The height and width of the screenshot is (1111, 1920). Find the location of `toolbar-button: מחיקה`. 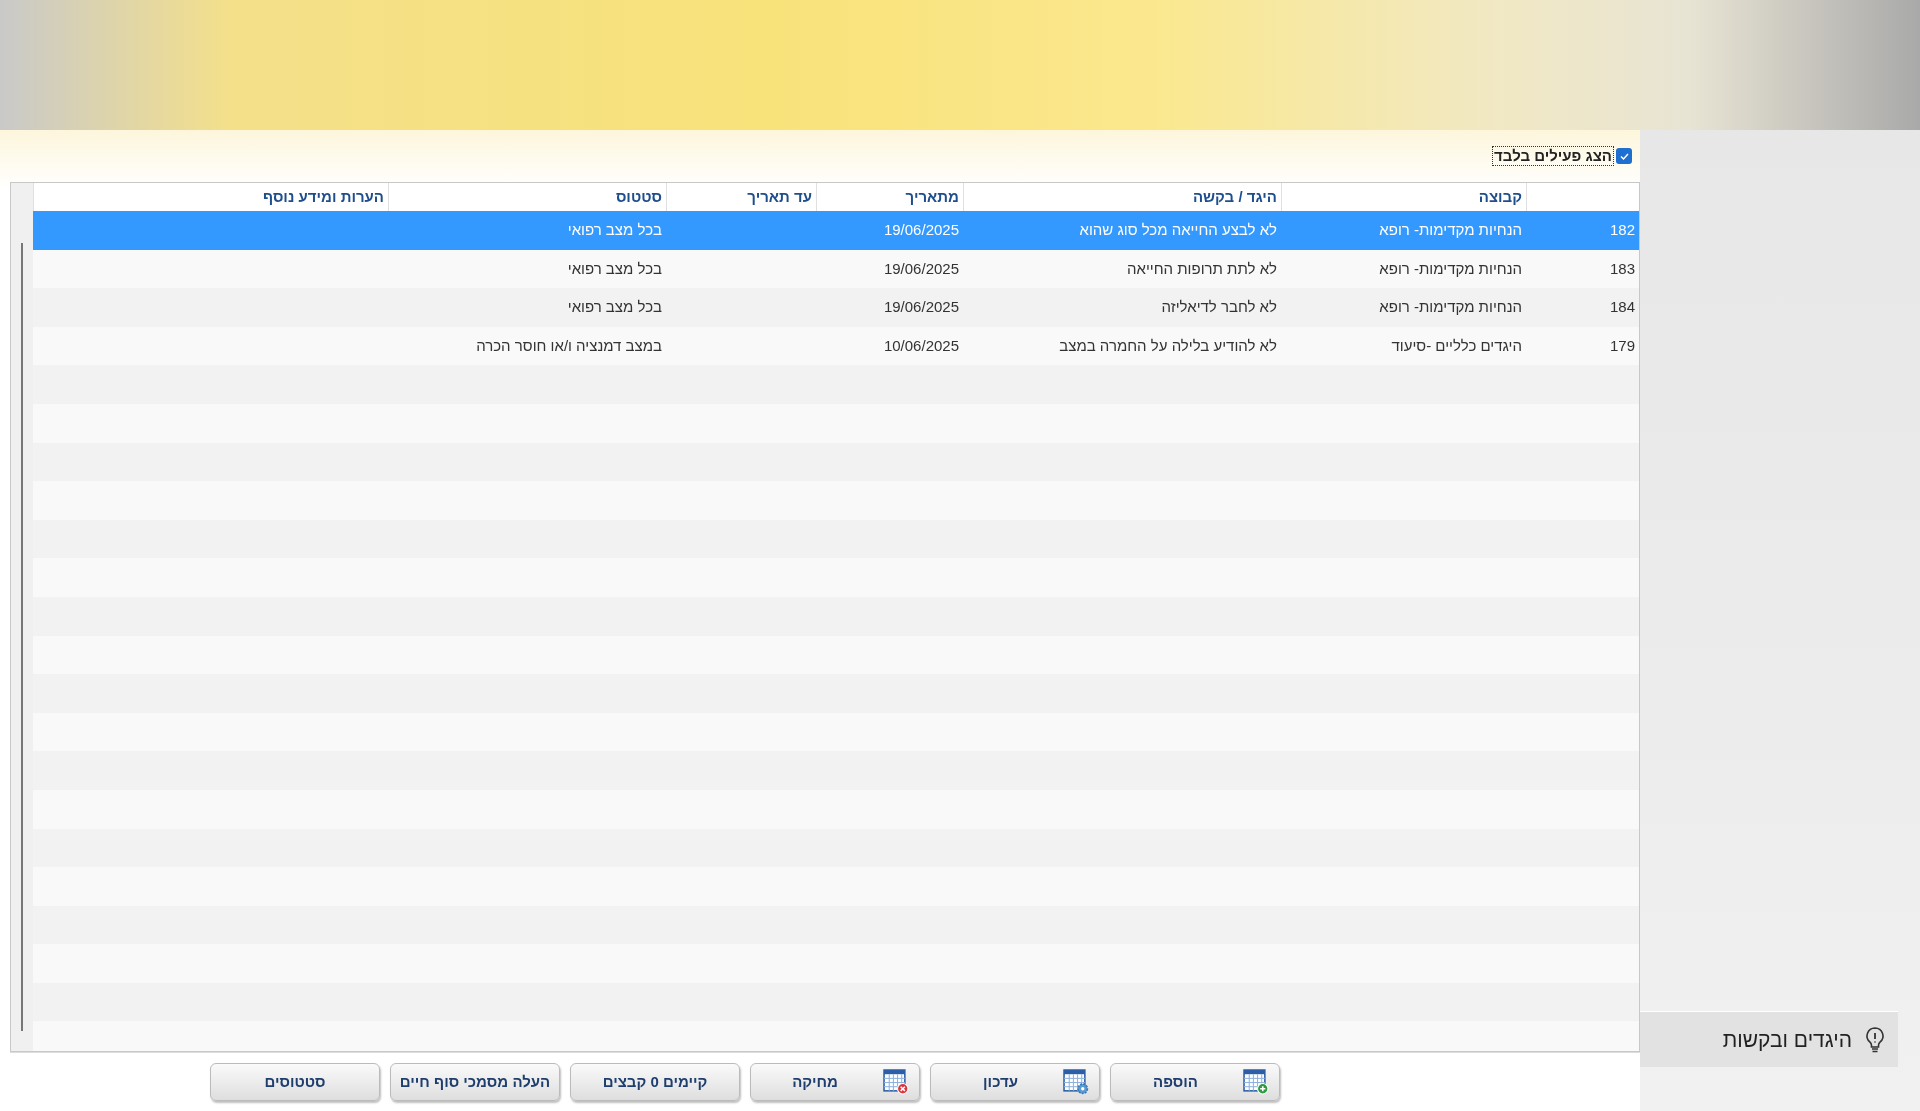

toolbar-button: מחיקה is located at coordinates (835, 1082).